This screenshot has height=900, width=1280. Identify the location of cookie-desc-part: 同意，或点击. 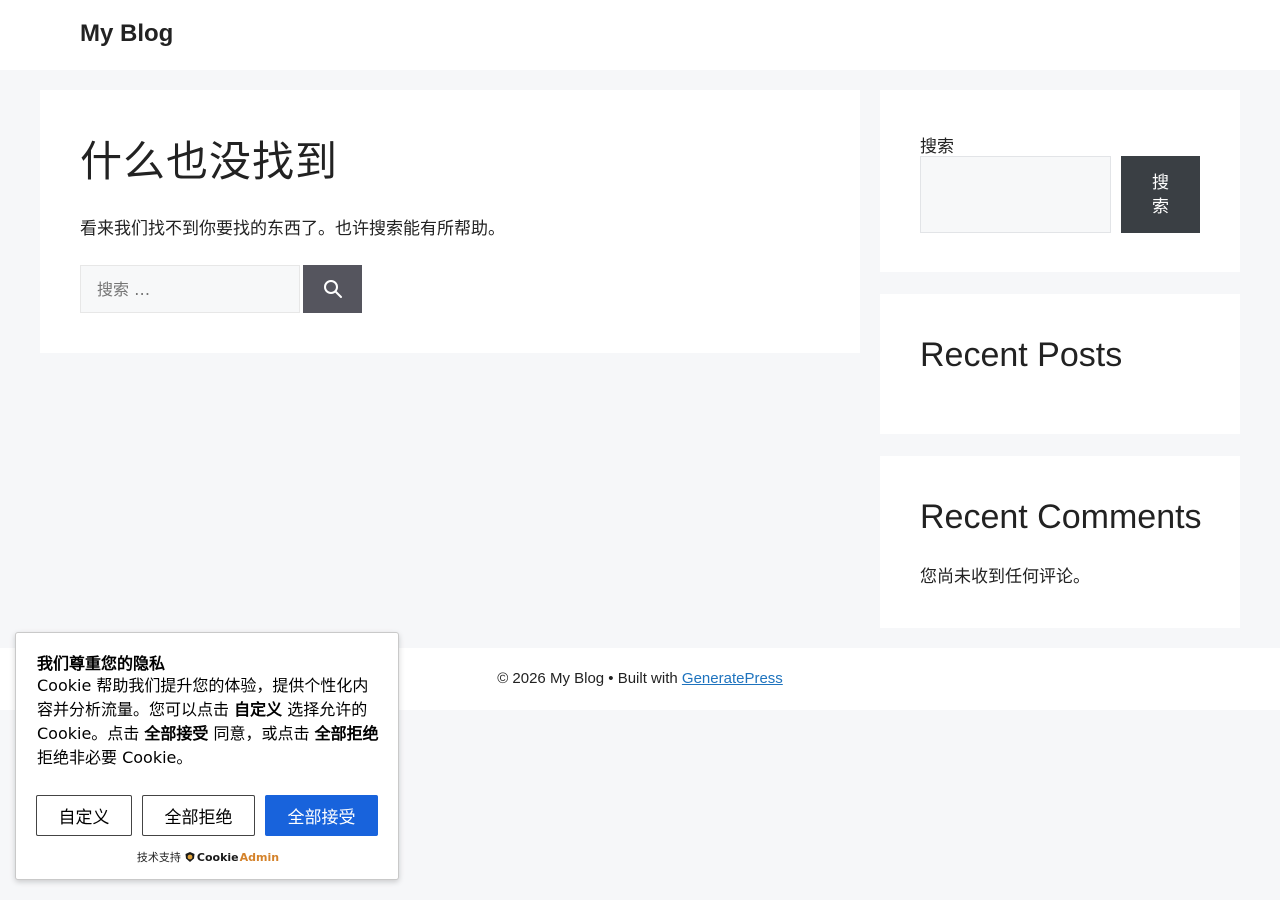
(261, 733).